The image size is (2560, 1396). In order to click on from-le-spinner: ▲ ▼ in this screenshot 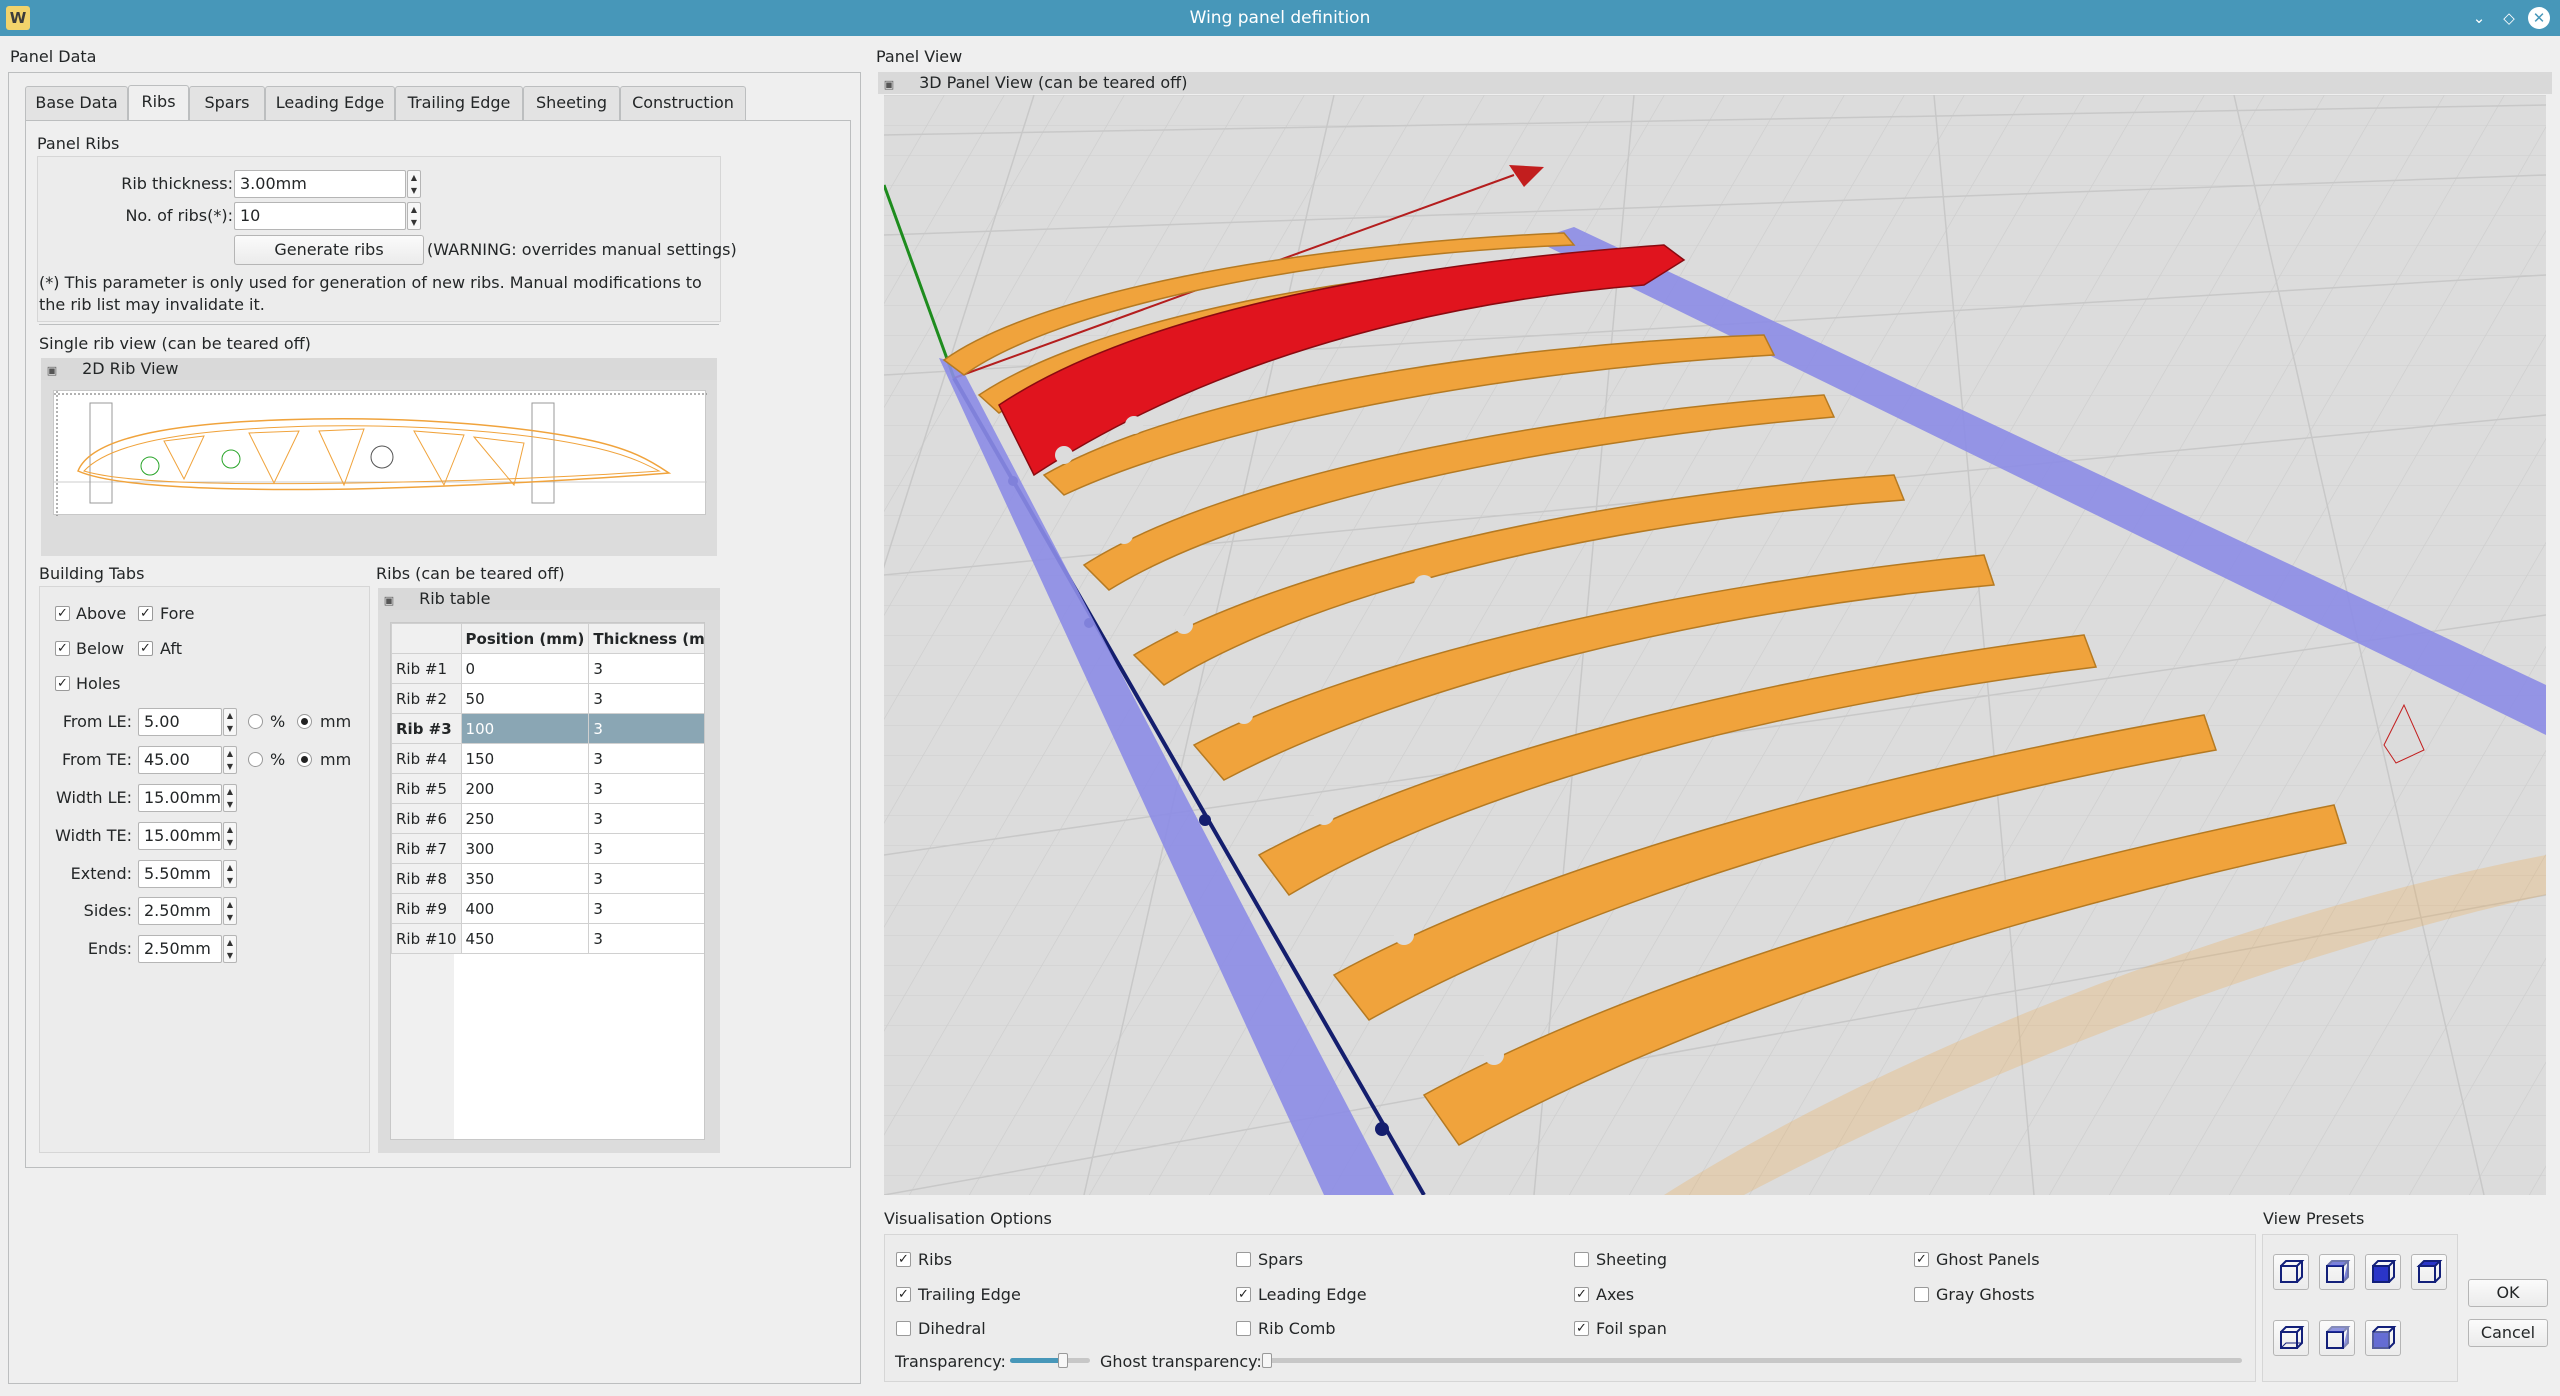, I will do `click(230, 722)`.